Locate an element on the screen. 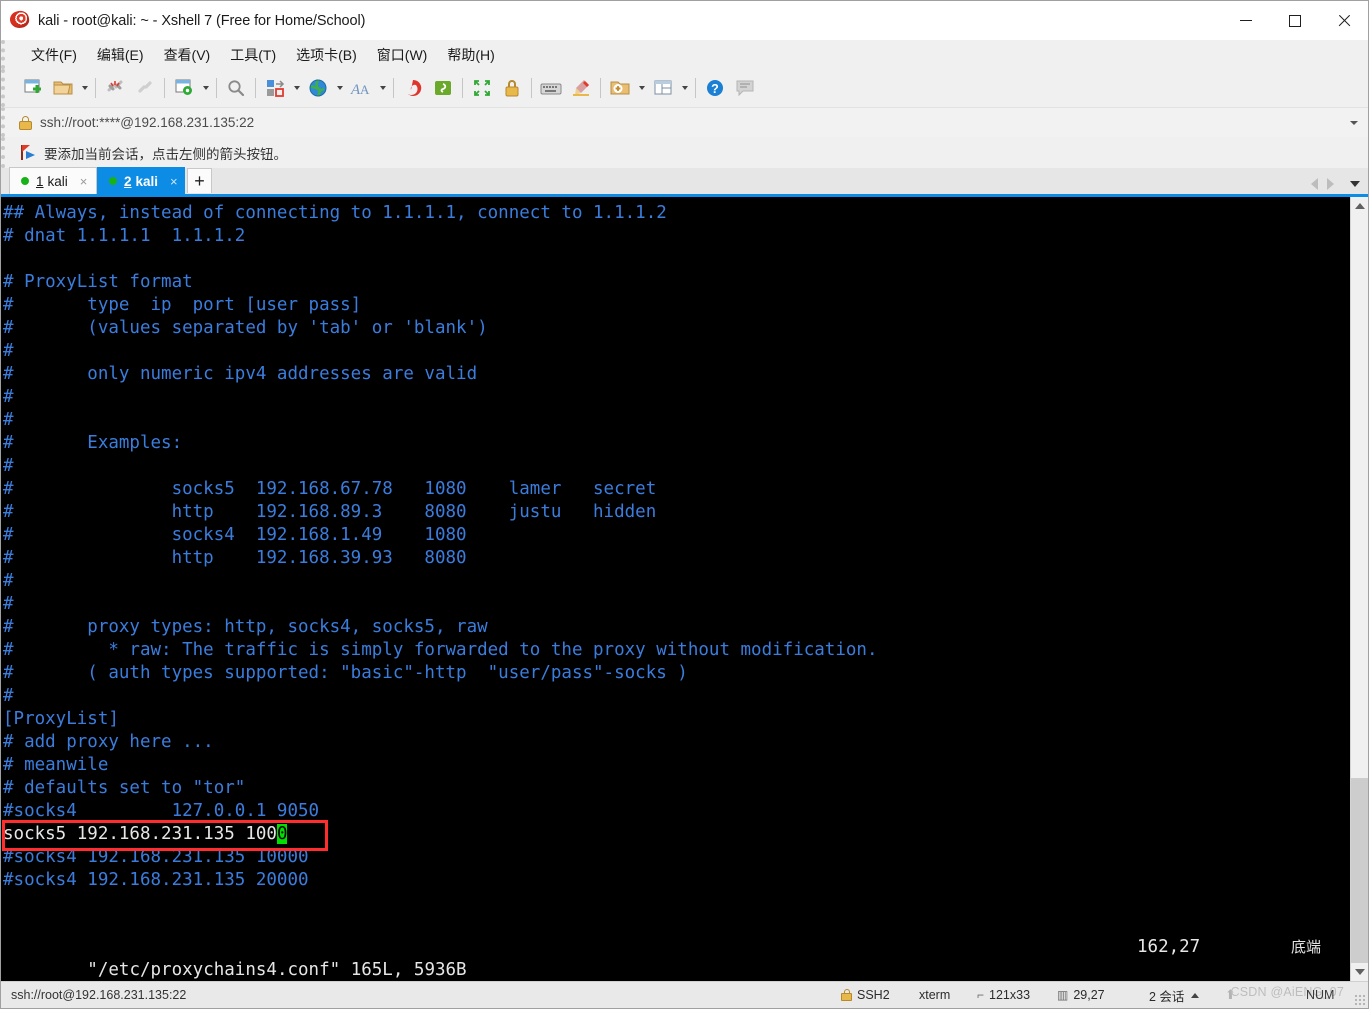 The image size is (1369, 1009). terminal-line: # type ip port [user pass] is located at coordinates (182, 305).